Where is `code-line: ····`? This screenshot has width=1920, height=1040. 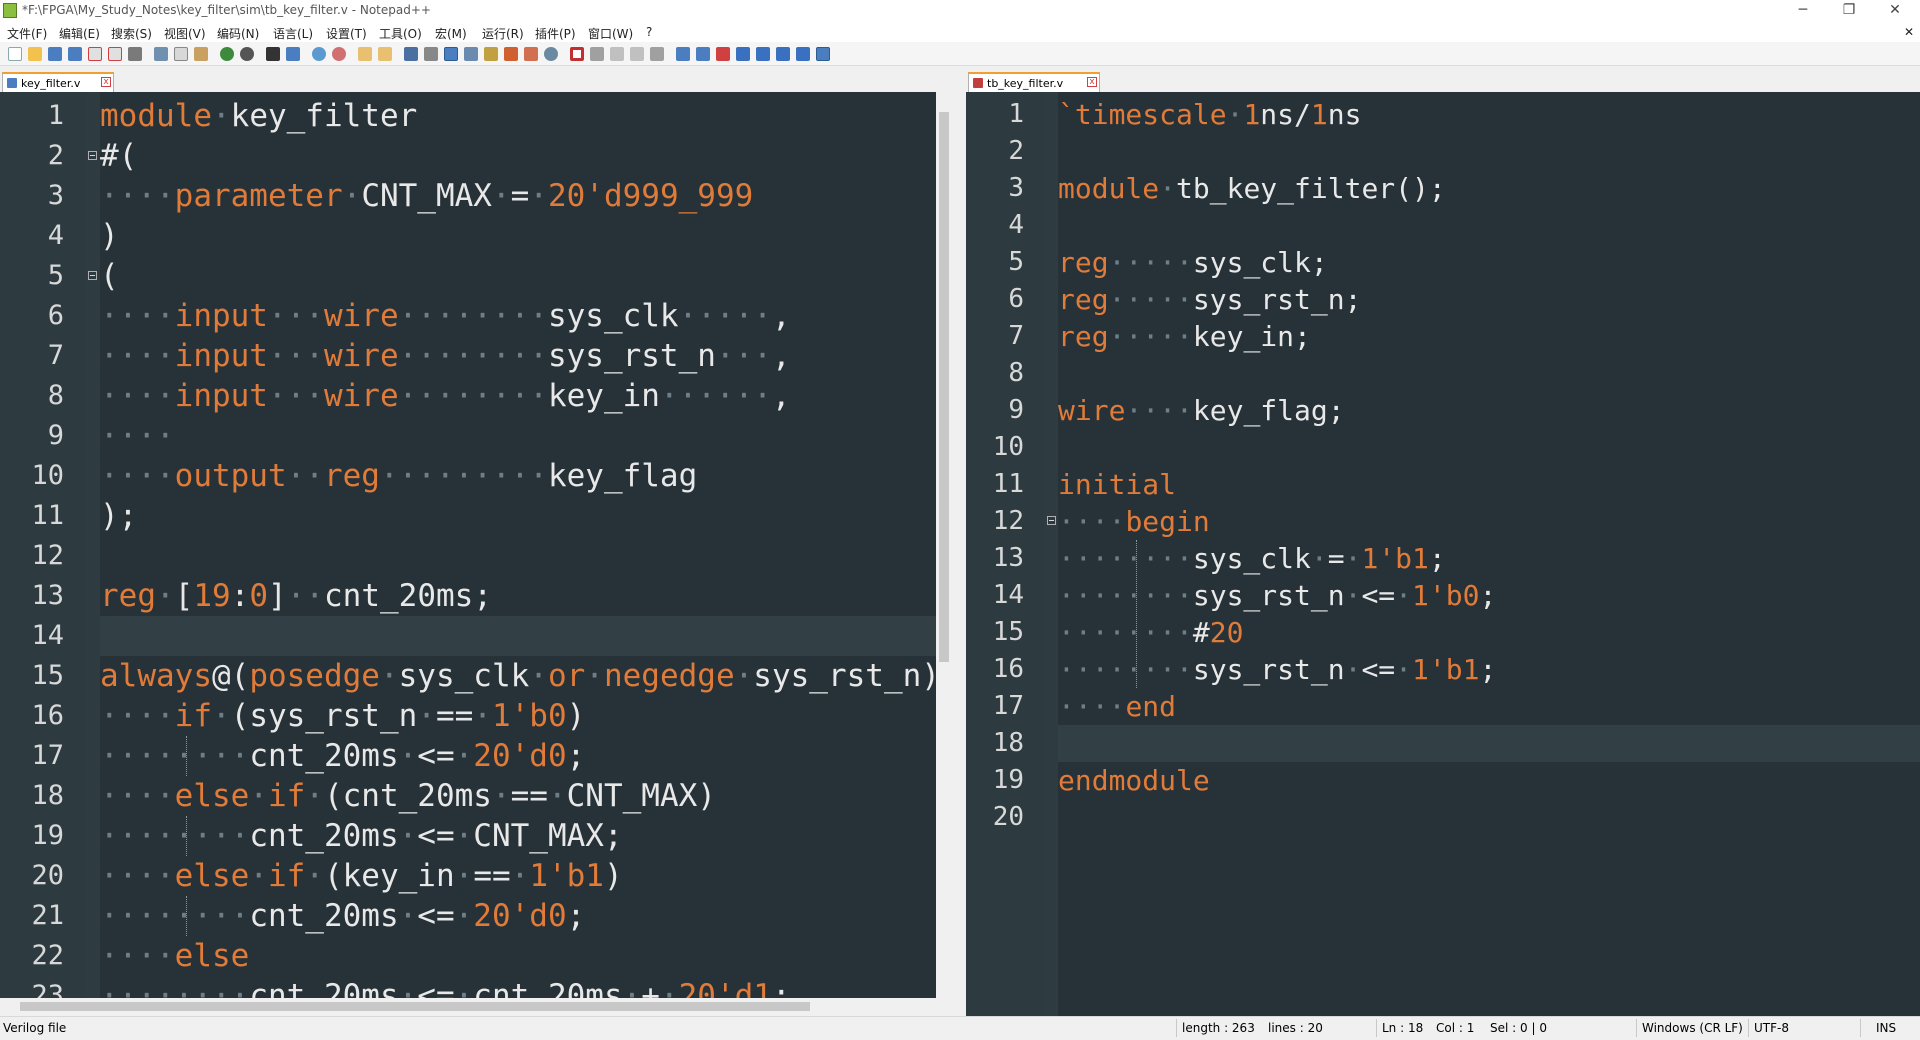
code-line: ···· is located at coordinates (518, 436).